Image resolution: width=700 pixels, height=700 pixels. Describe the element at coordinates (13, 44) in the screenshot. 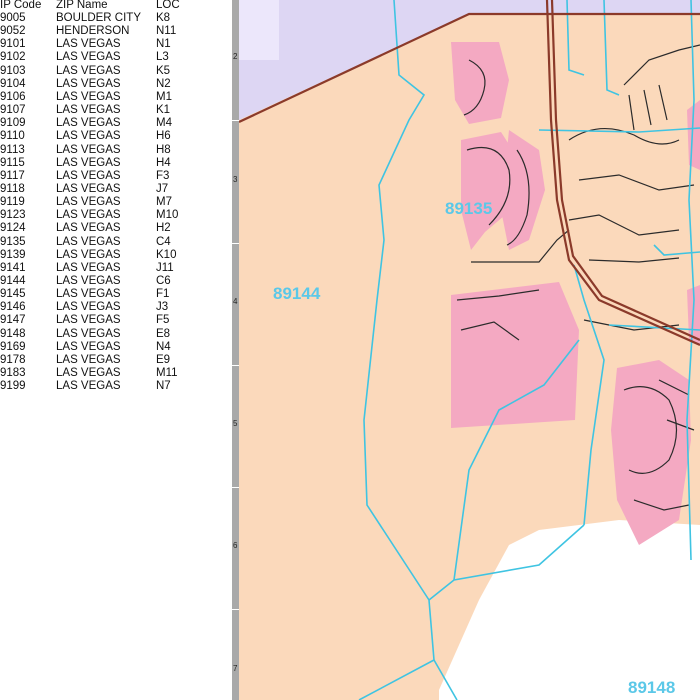

I see `zip-code-cell: 9101` at that location.